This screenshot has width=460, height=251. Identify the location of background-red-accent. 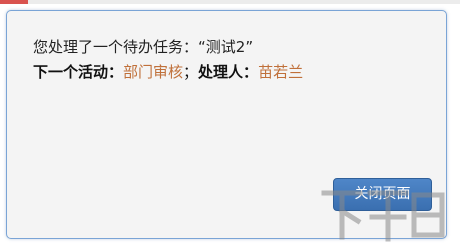
(14, 2).